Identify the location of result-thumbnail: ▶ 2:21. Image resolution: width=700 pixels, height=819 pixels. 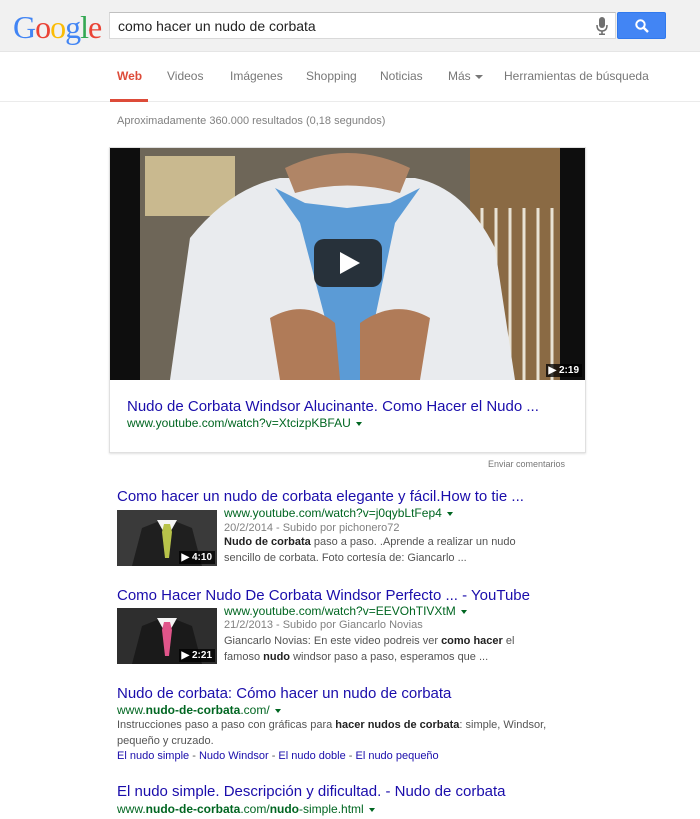
(167, 636).